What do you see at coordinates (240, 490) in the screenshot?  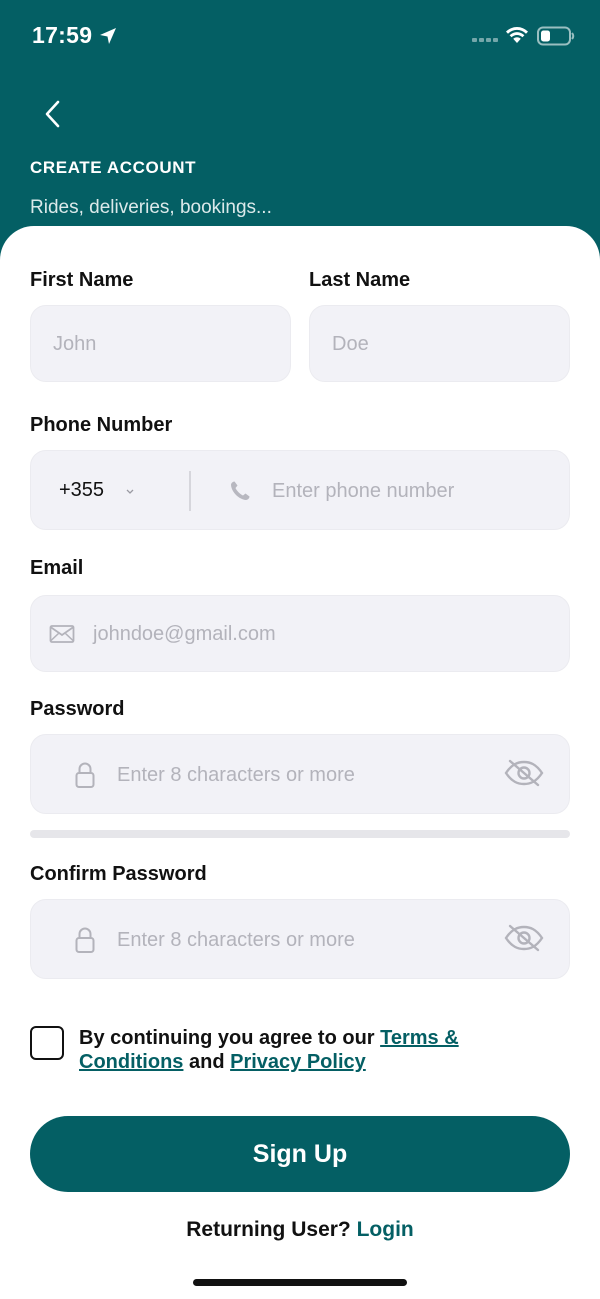 I see `phone-icon` at bounding box center [240, 490].